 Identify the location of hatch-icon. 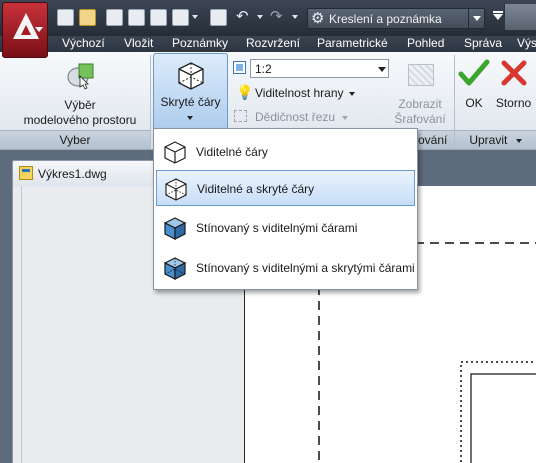
(421, 75).